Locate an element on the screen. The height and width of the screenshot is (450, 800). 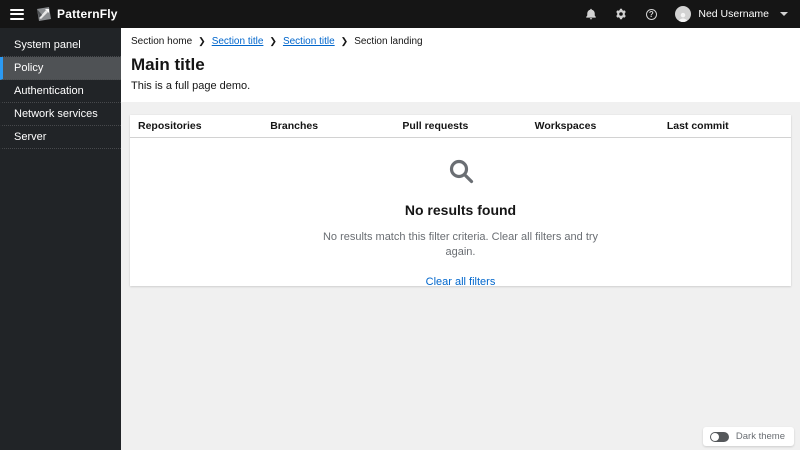
cog-icon is located at coordinates (621, 14).